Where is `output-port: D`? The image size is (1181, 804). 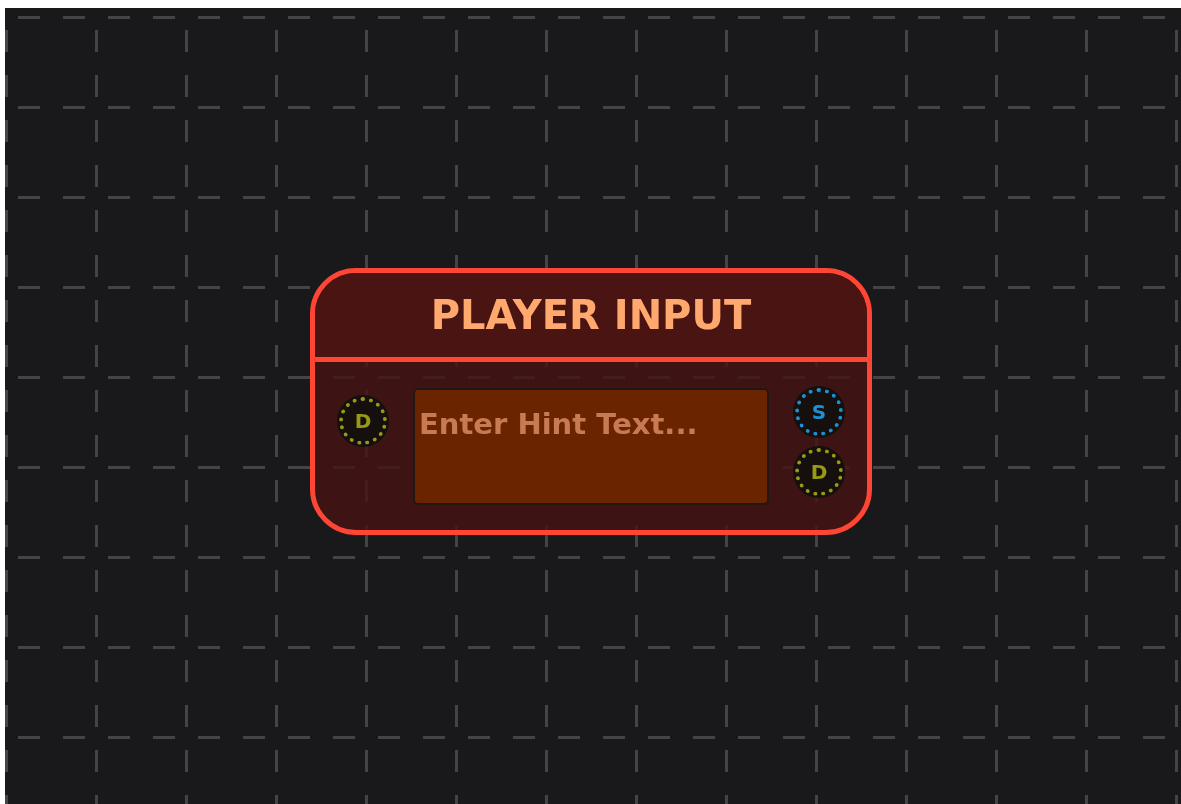
output-port: D is located at coordinates (819, 472).